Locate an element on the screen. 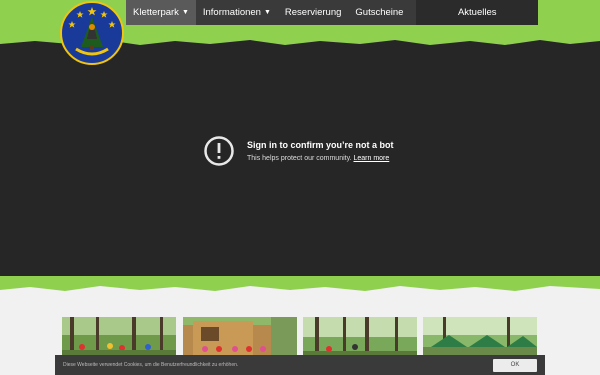 The width and height of the screenshot is (600, 375). bot-check-title: Sign in to confirm you’re not a bot is located at coordinates (320, 144).